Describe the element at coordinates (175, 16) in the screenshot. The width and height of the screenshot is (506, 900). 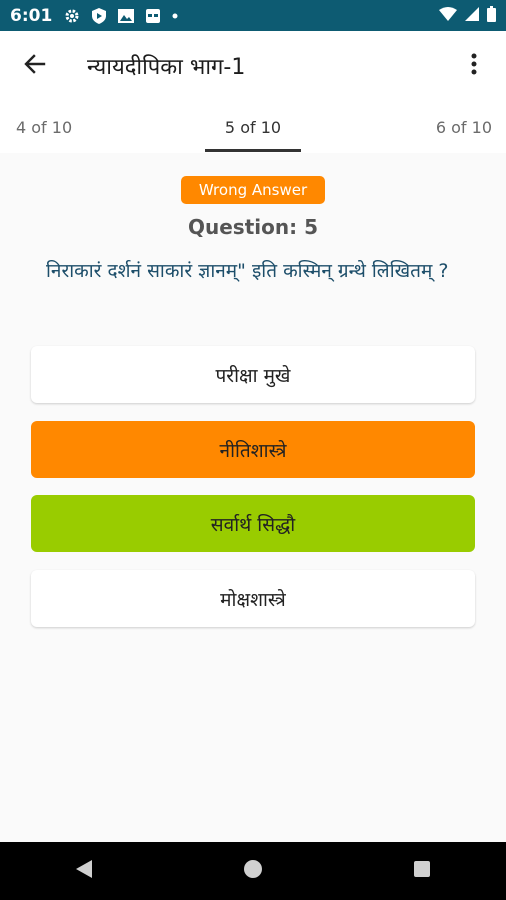
I see `dot-icon` at that location.